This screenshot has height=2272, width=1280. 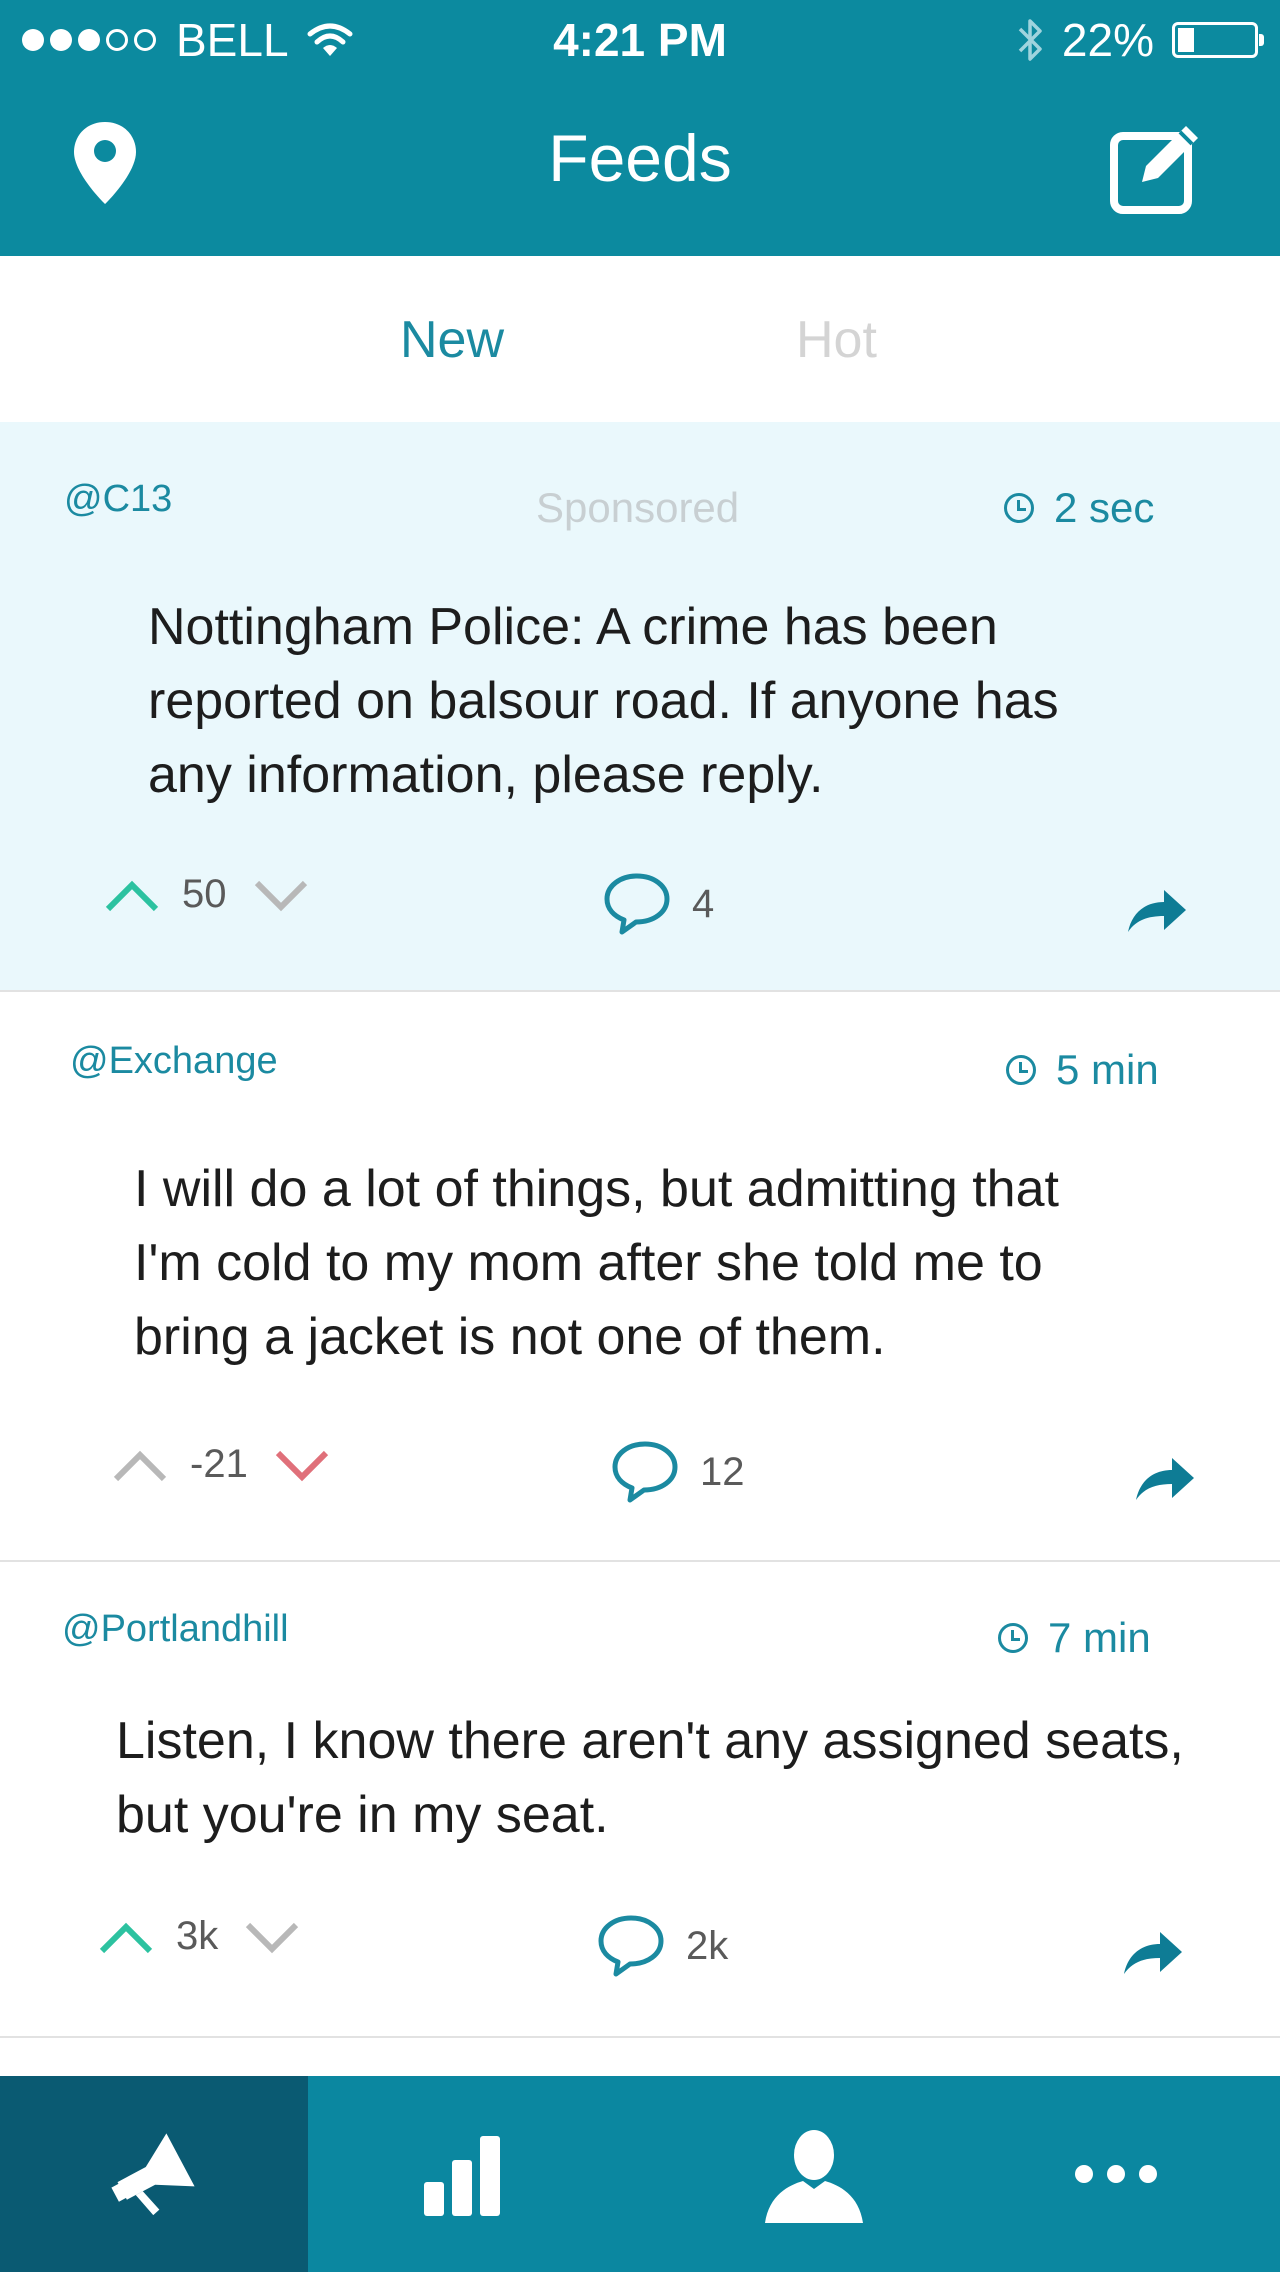 What do you see at coordinates (1107, 40) in the screenshot?
I see `battery-percent: 22%` at bounding box center [1107, 40].